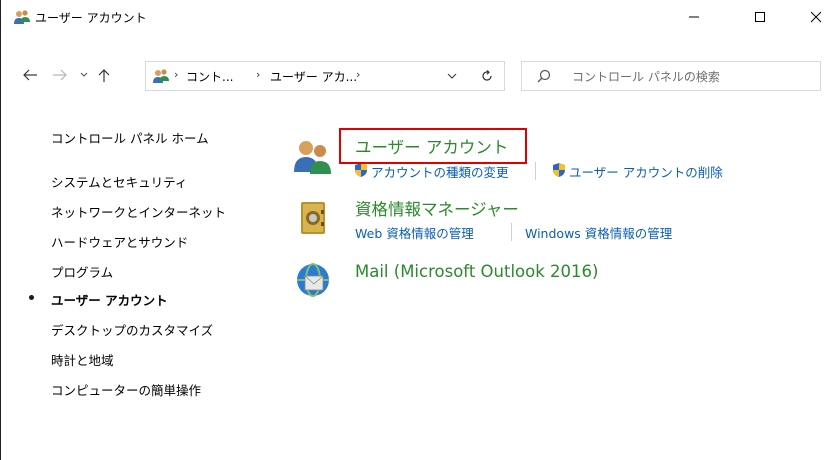  I want to click on right-arrow-icon, so click(60, 75).